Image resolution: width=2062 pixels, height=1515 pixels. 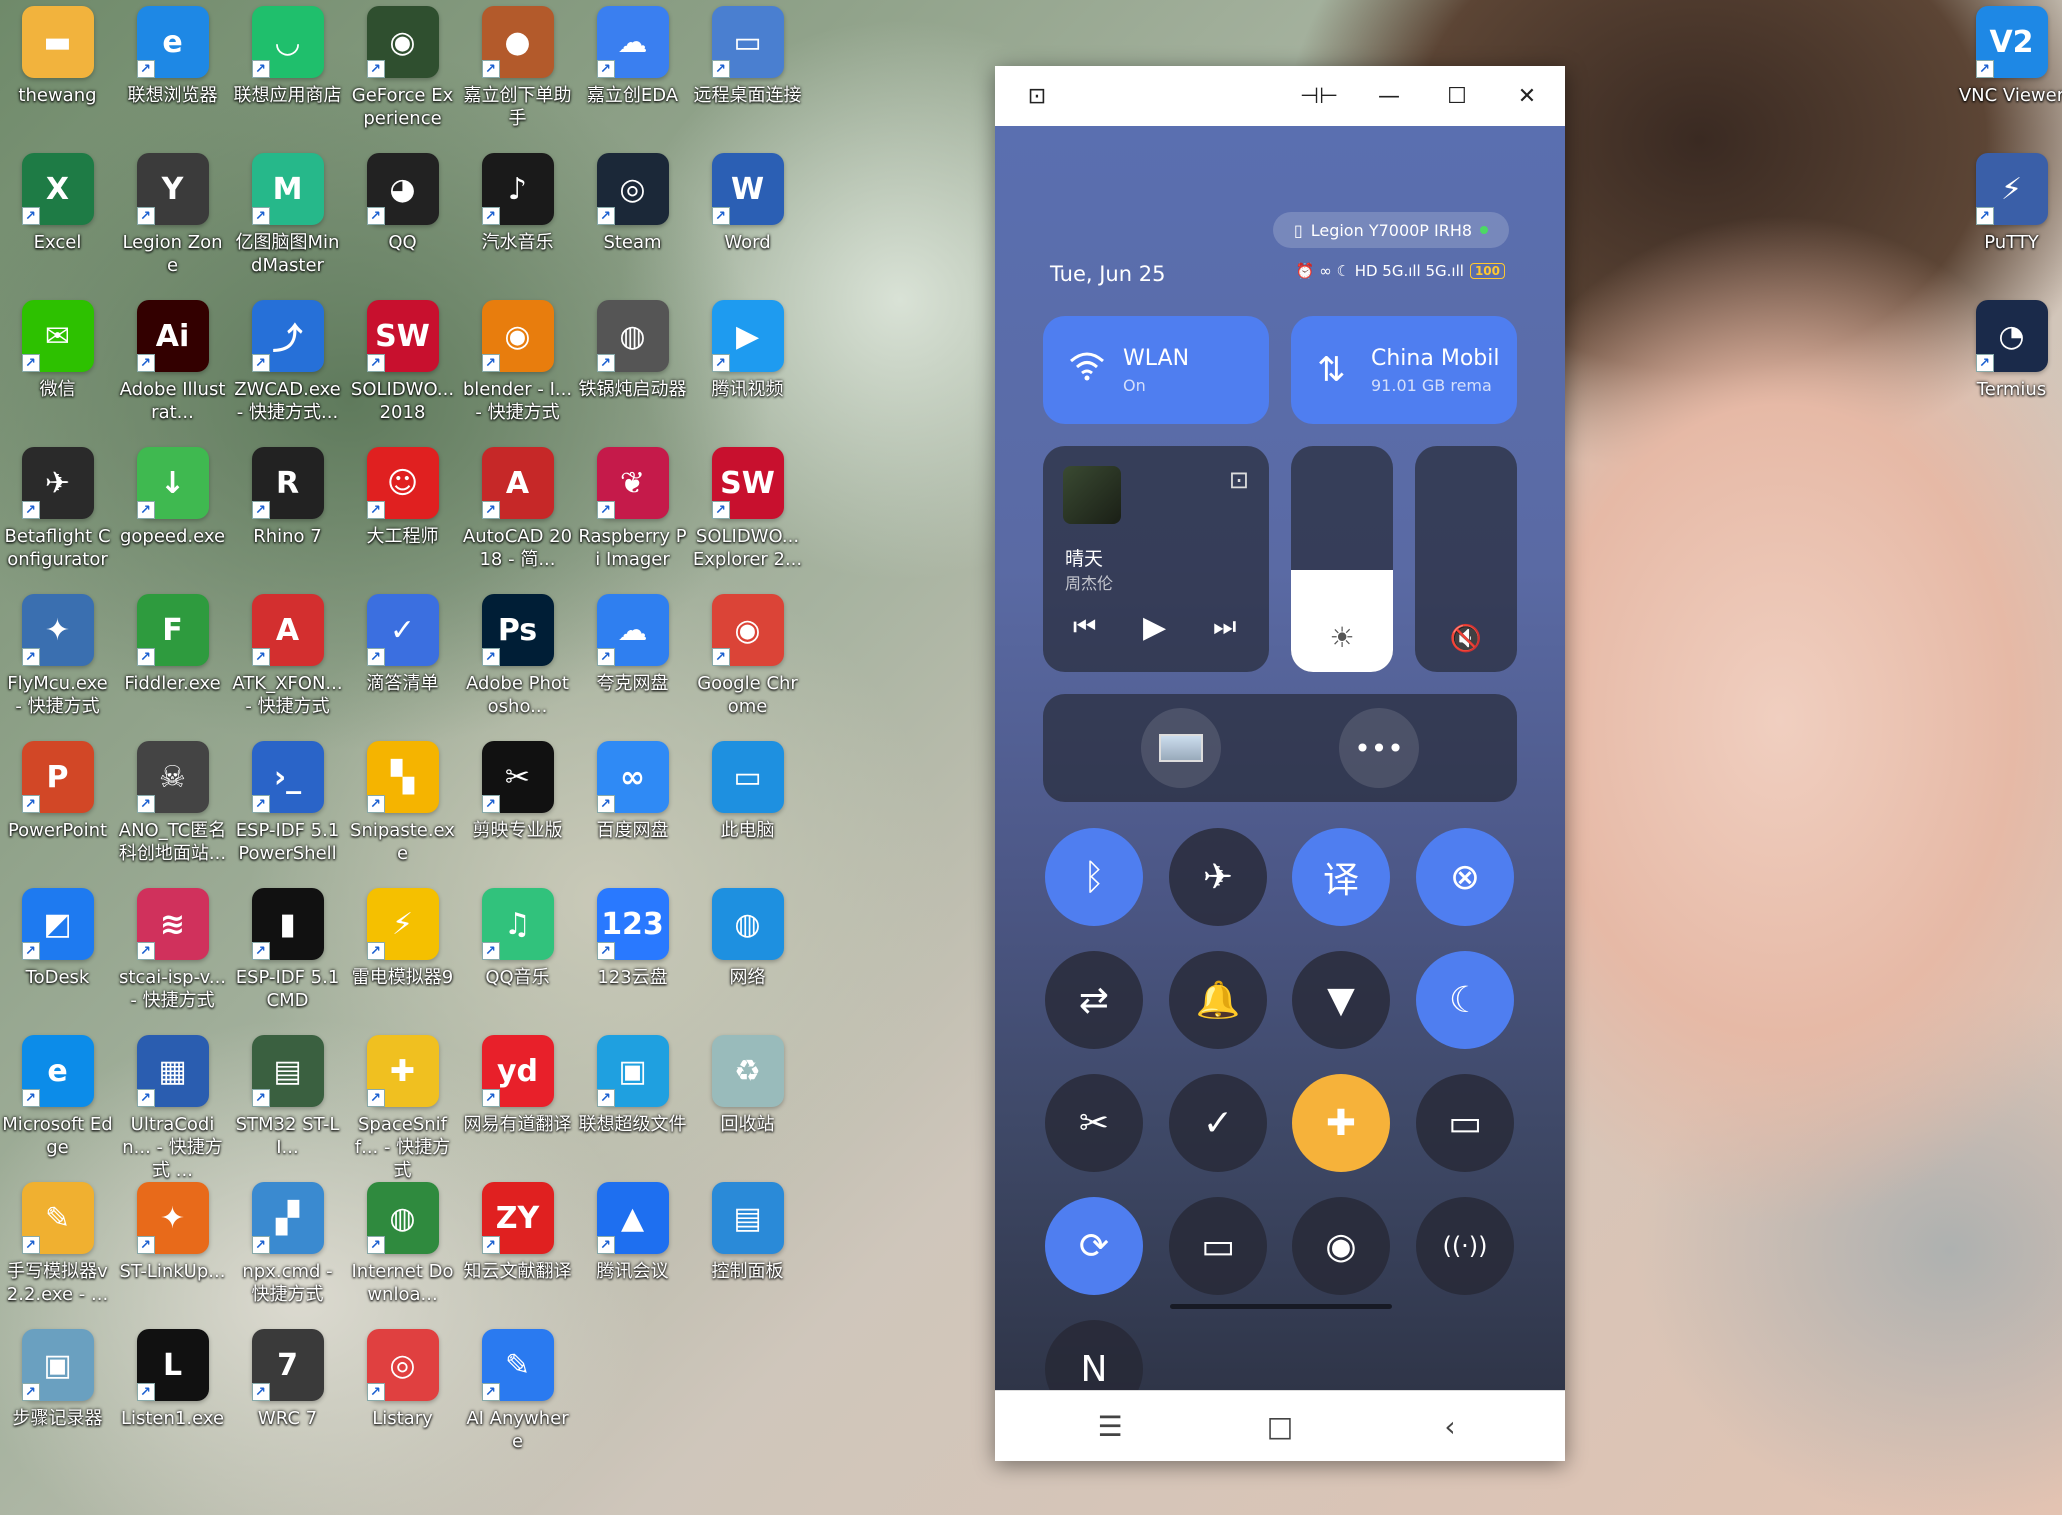 I want to click on menu-icon: ☰, so click(x=1110, y=1426).